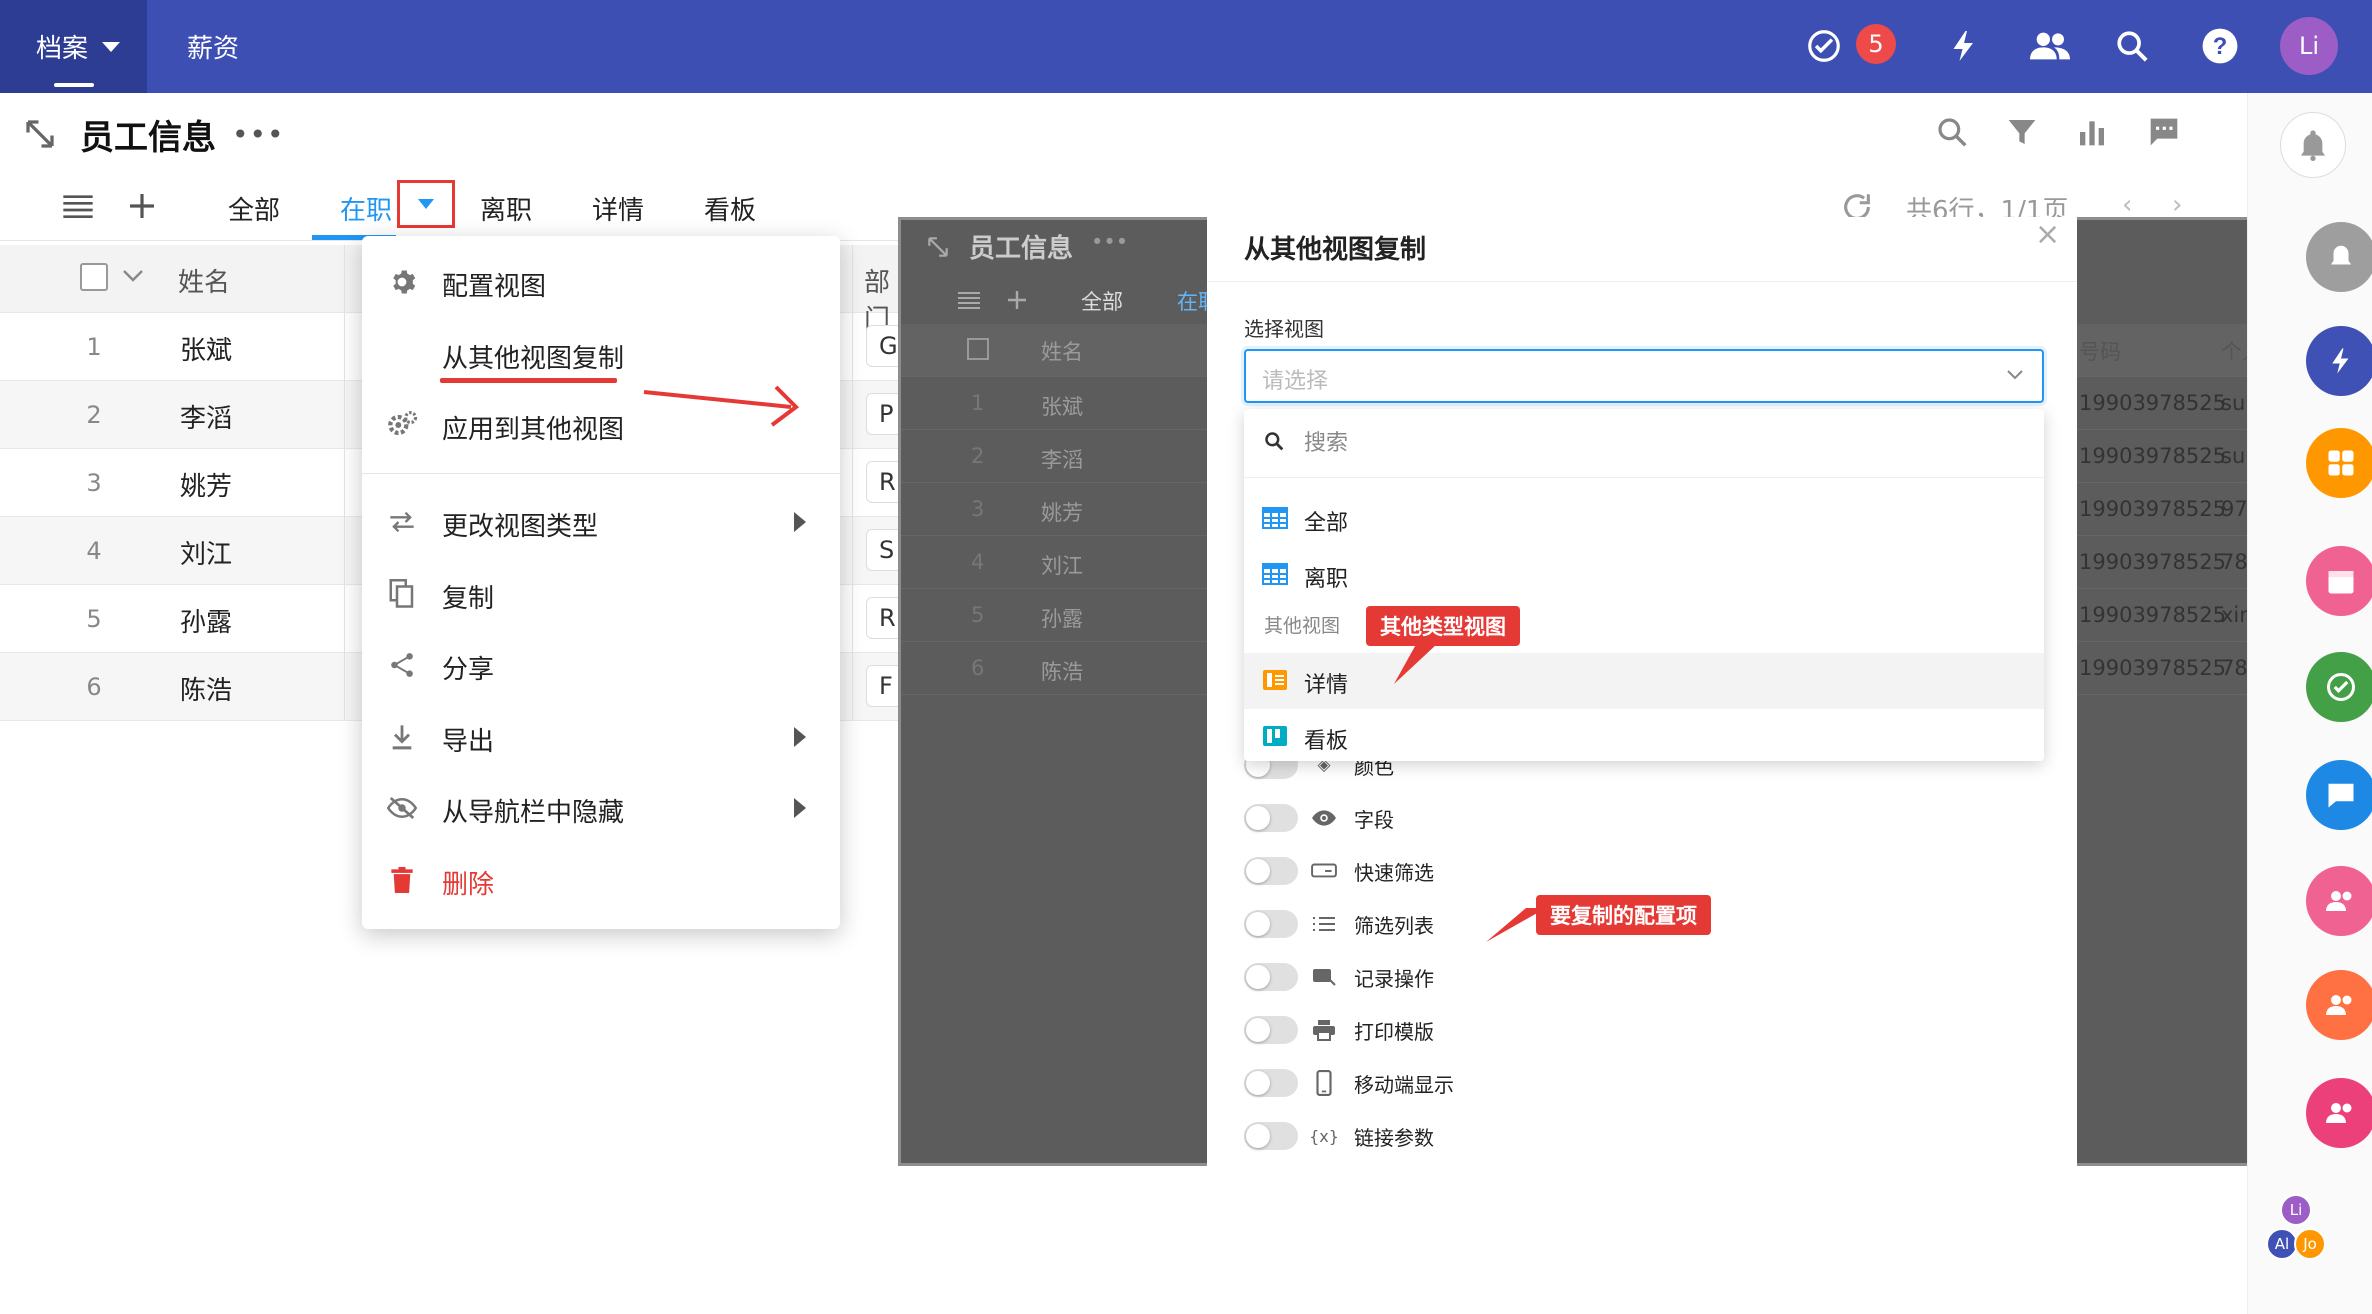  Describe the element at coordinates (206, 552) in the screenshot. I see `cell-name: 刘江` at that location.